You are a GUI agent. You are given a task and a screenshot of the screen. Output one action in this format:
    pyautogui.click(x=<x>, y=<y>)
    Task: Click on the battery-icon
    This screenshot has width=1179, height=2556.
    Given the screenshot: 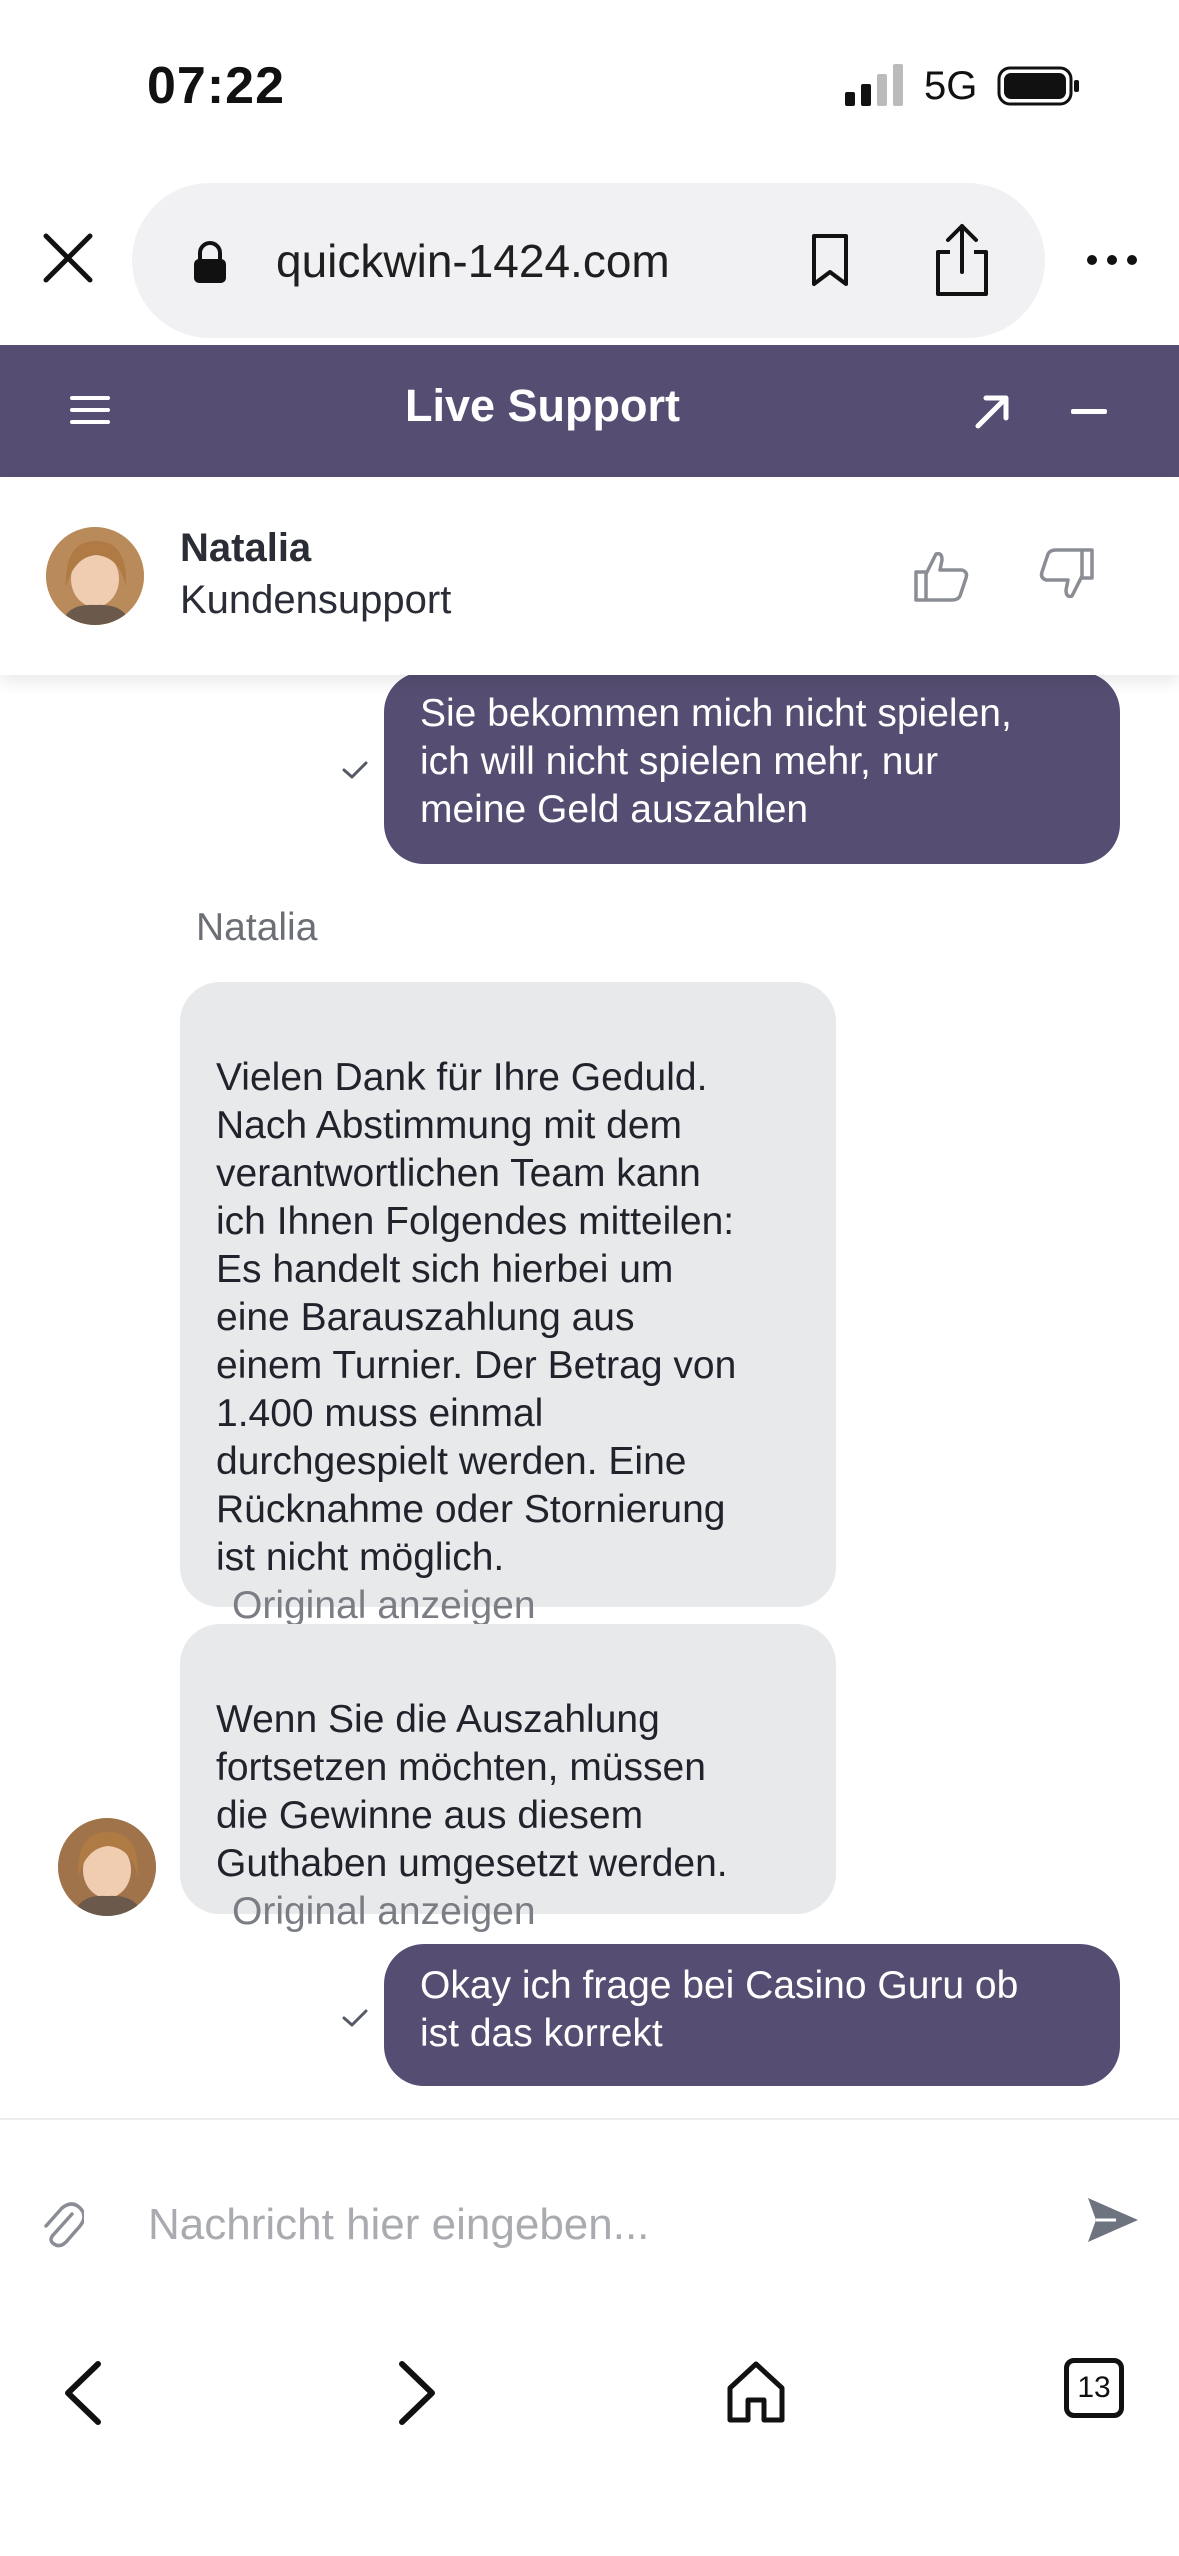 What is the action you would take?
    pyautogui.click(x=1038, y=86)
    